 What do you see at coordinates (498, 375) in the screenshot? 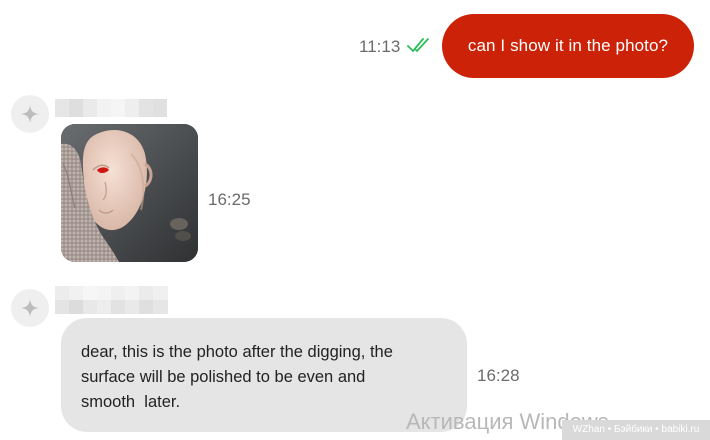
I see `incoming-message-time: 16:28` at bounding box center [498, 375].